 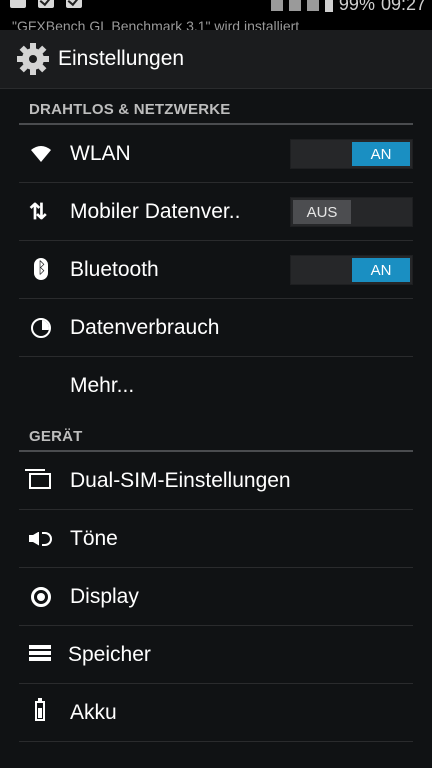 What do you see at coordinates (18, 4) in the screenshot?
I see `gallery-notification-icon` at bounding box center [18, 4].